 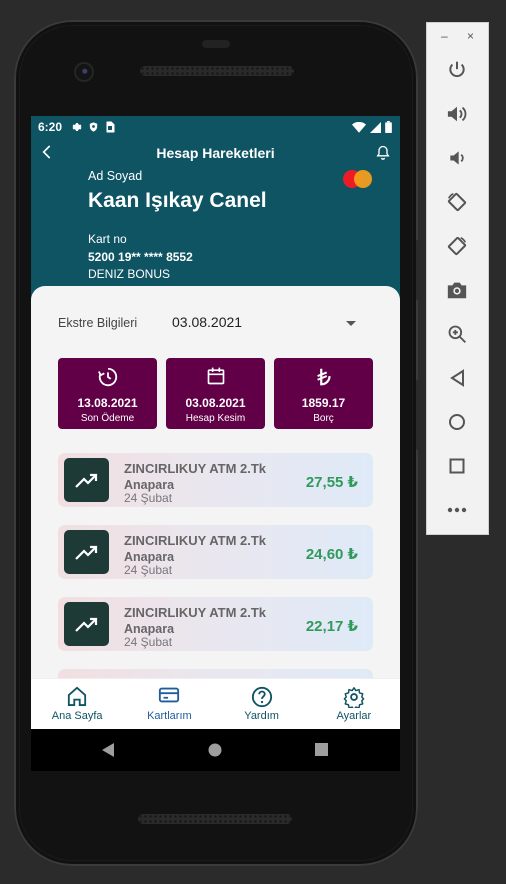 What do you see at coordinates (321, 749) in the screenshot?
I see `system-overview-icon` at bounding box center [321, 749].